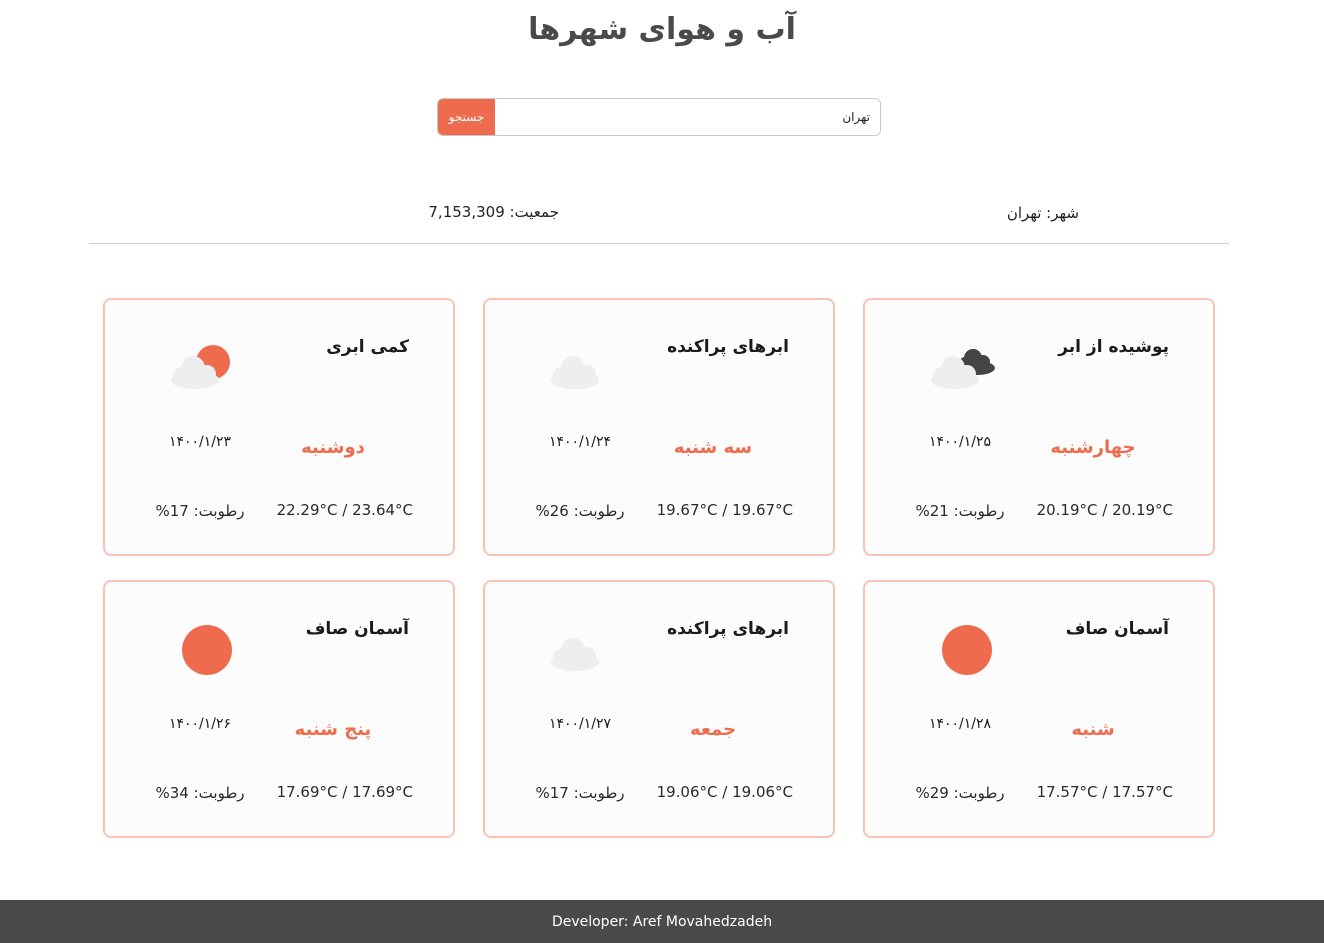 The width and height of the screenshot is (1324, 943). What do you see at coordinates (580, 724) in the screenshot?
I see `forecast-date: ۱۴۰۰/۱/۲۷` at bounding box center [580, 724].